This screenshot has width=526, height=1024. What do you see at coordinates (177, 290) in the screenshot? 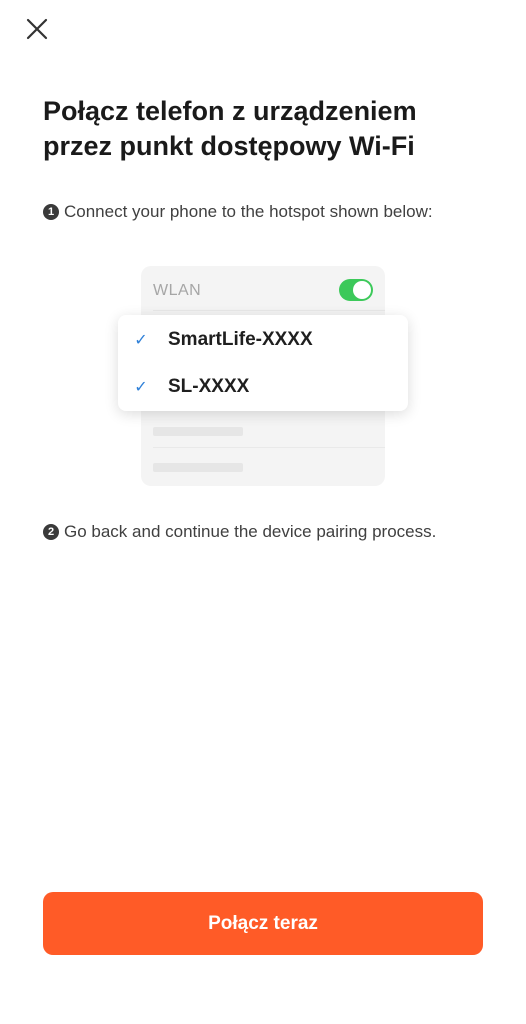
I see `wlan-label: WLAN` at bounding box center [177, 290].